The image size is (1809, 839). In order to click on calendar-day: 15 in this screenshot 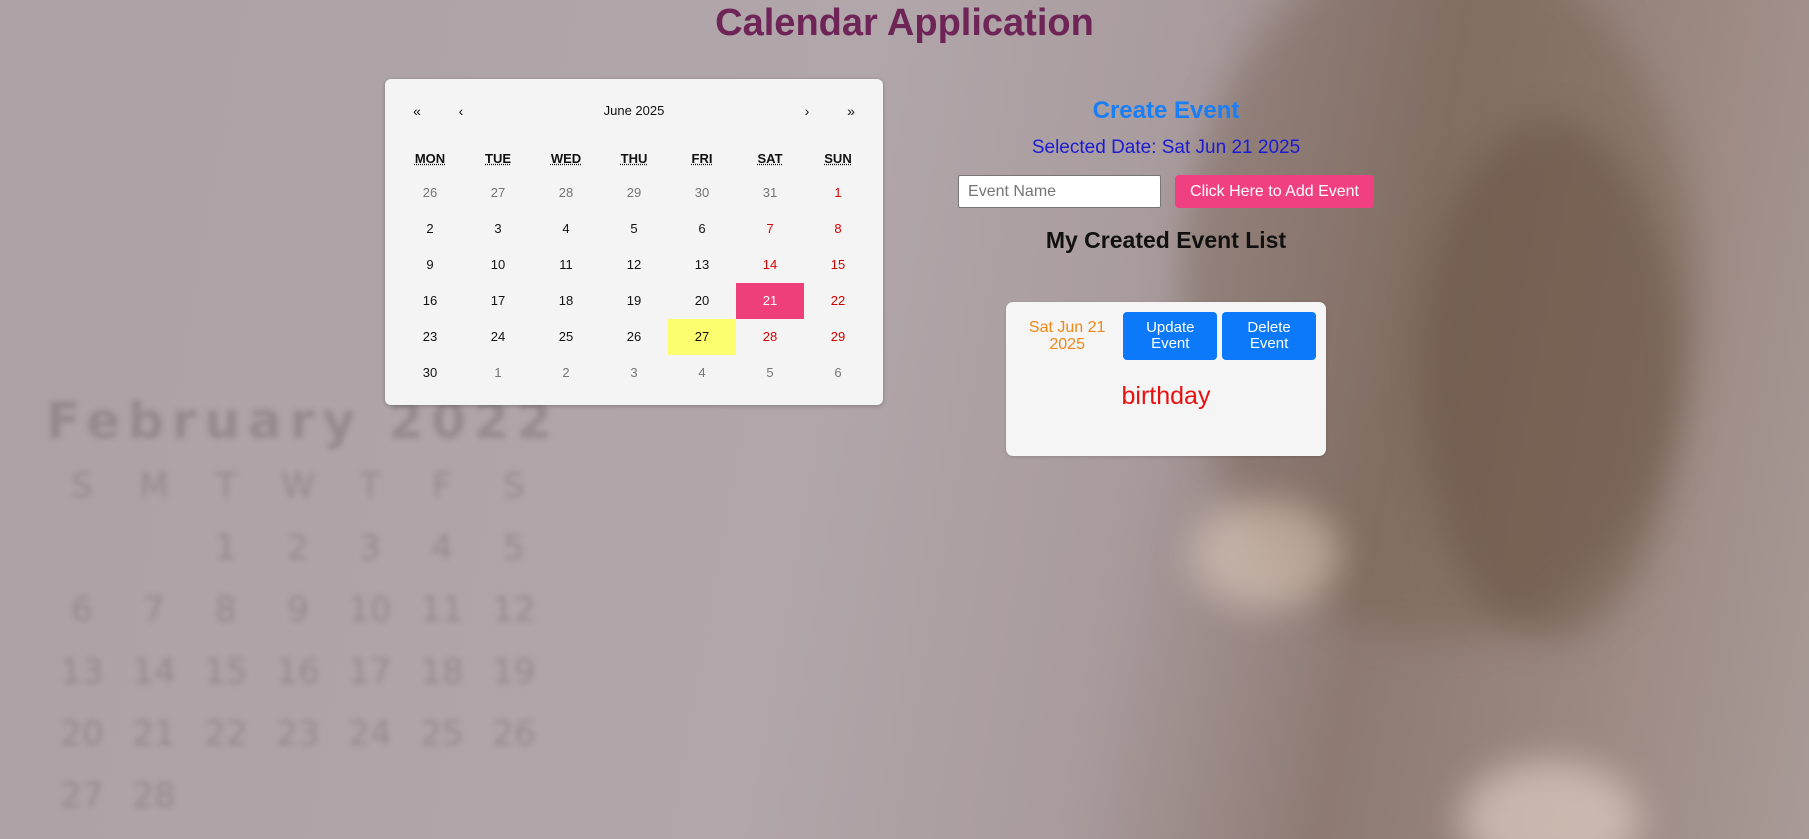, I will do `click(838, 265)`.